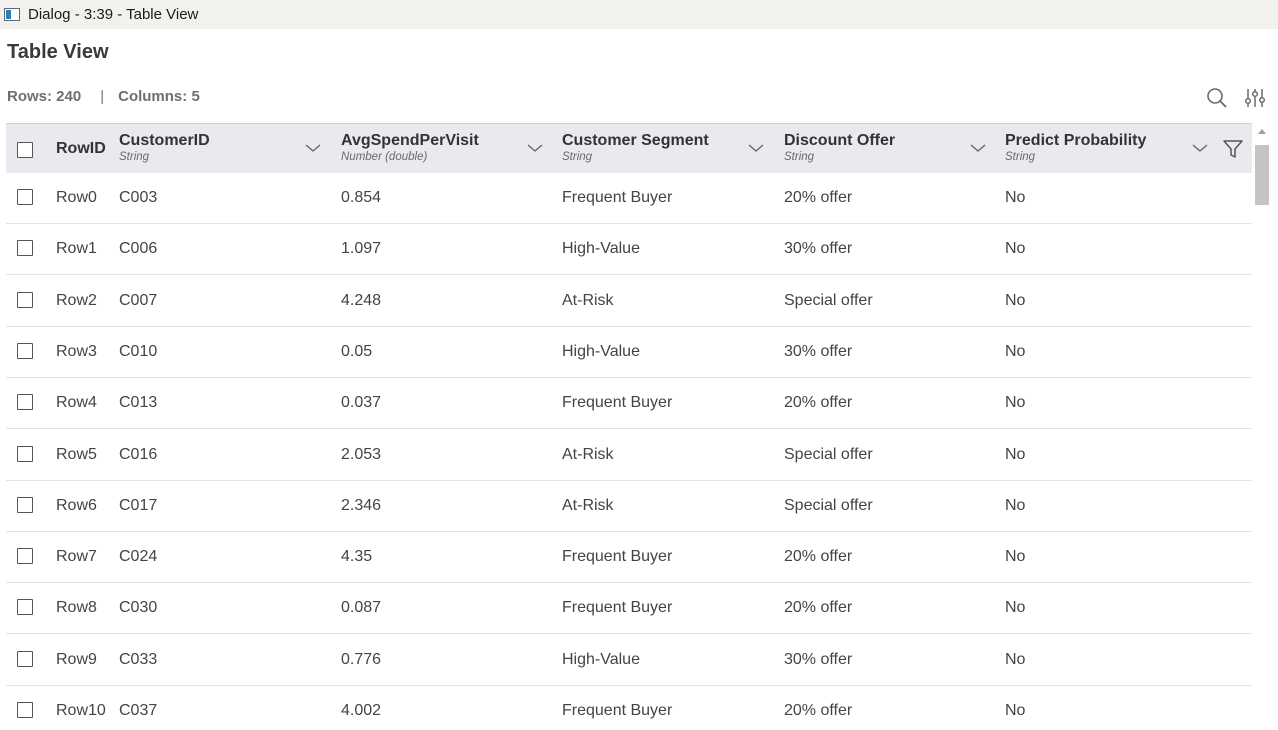  I want to click on scrollbar-thumb, so click(1262, 175).